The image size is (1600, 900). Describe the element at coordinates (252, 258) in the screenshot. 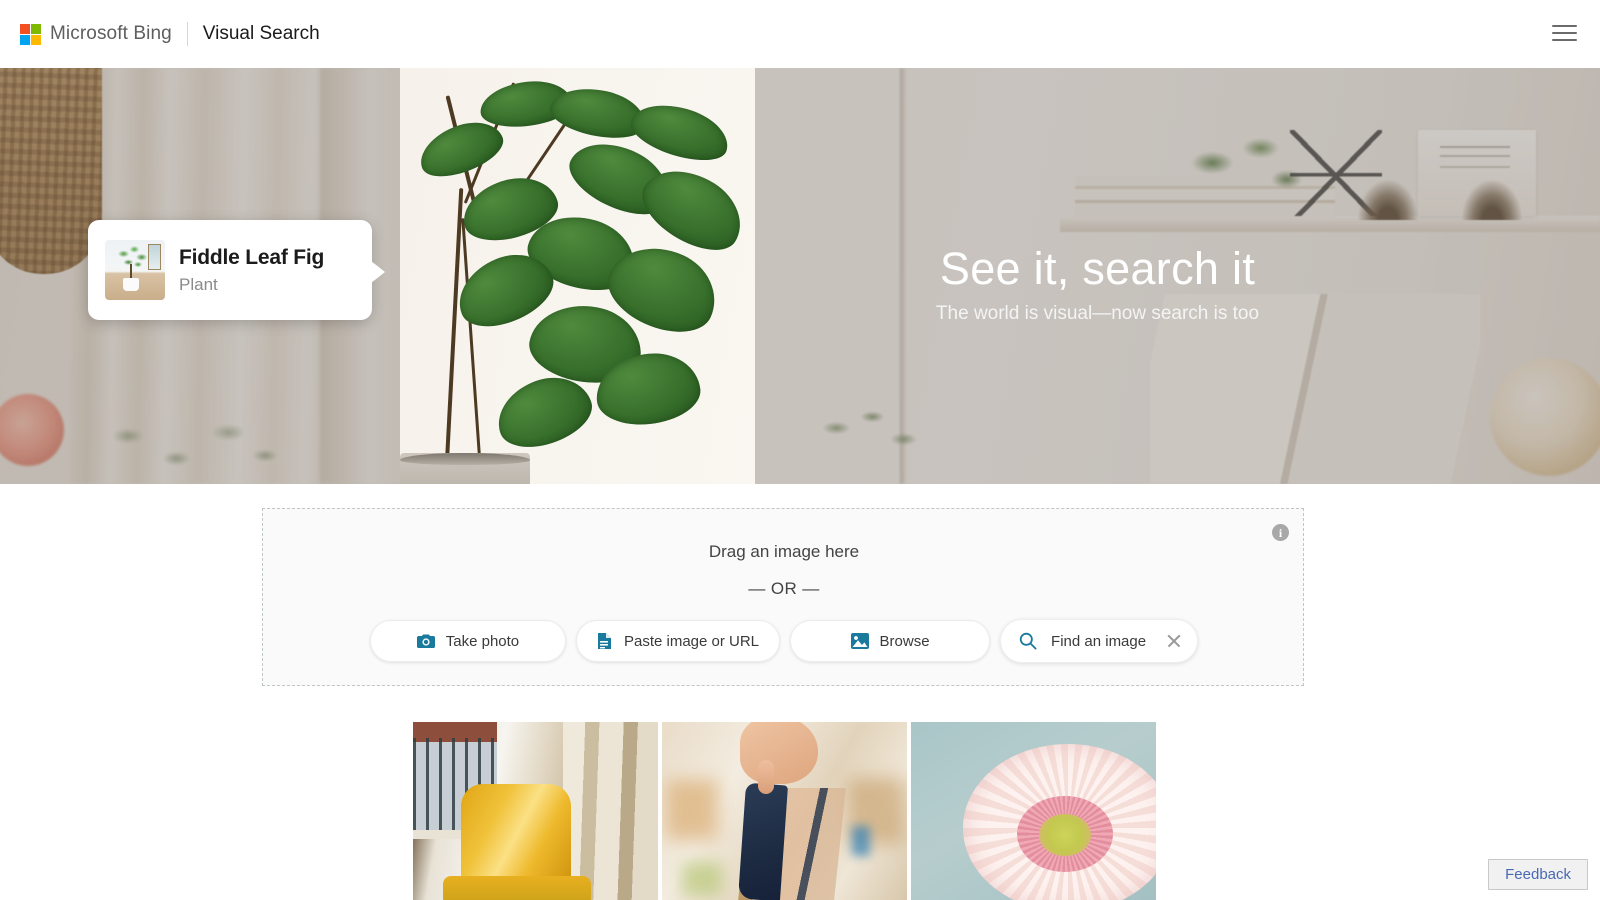

I see `callout-title: Fiddle Leaf Fig` at that location.